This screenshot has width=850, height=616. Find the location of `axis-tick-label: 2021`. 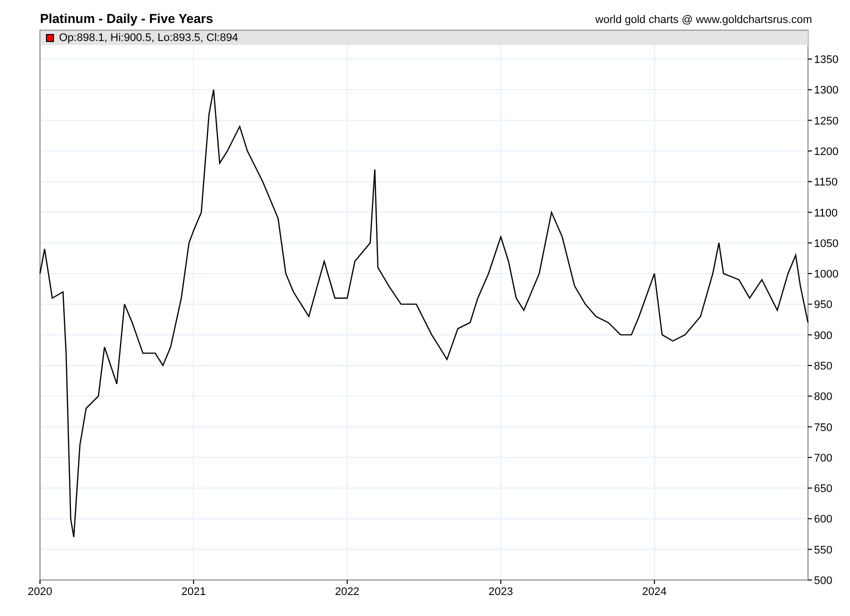

axis-tick-label: 2021 is located at coordinates (193, 592).